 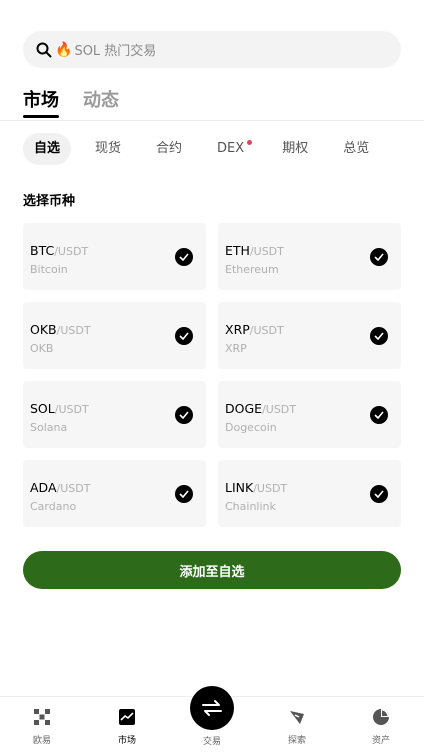 I want to click on notification-dot, so click(x=250, y=142).